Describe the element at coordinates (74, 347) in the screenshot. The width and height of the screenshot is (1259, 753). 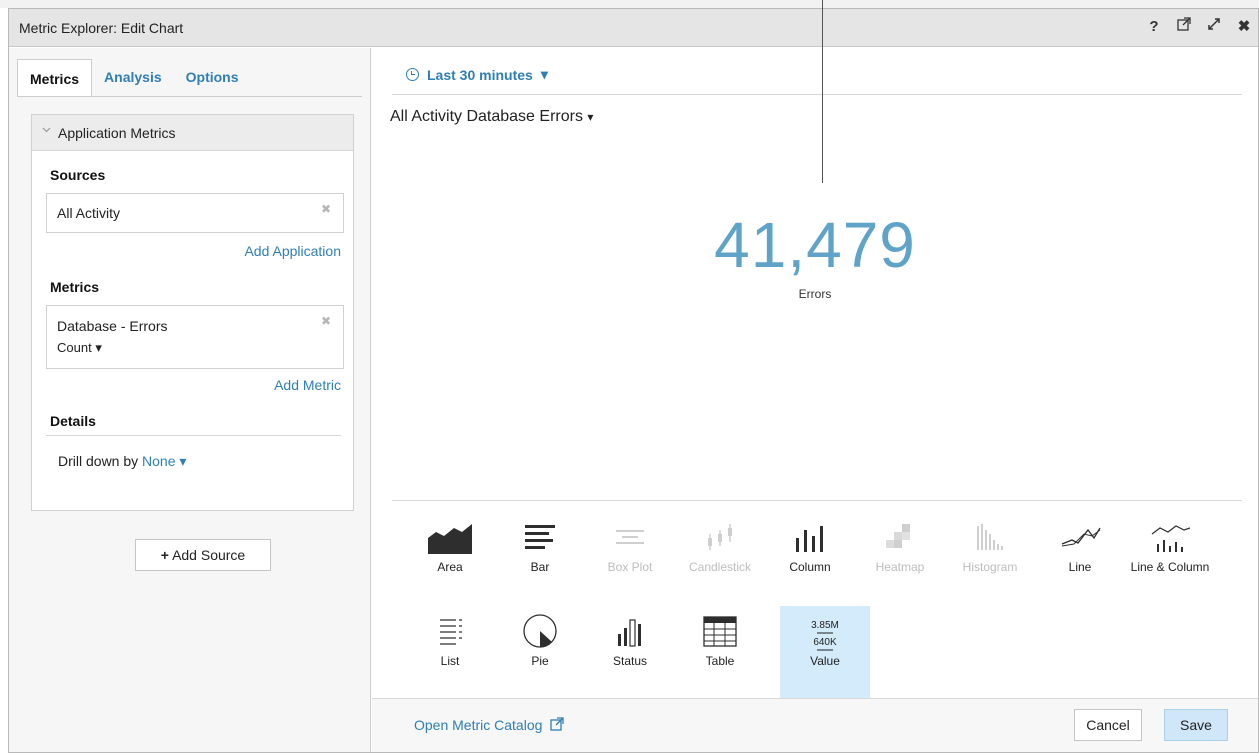
I see `aggregation-value: Count` at that location.